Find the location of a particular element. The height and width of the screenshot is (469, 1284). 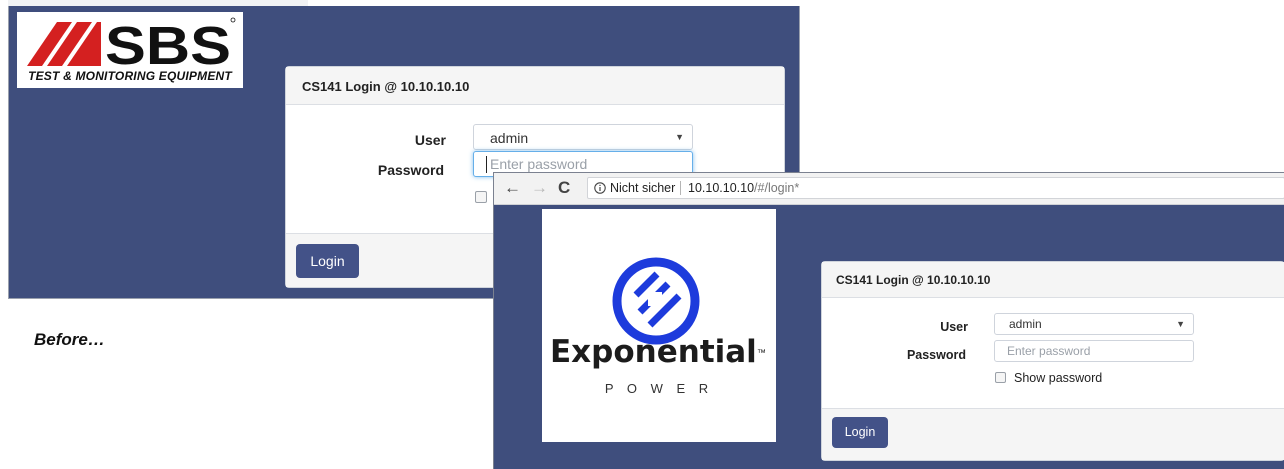

svg-text: SBS is located at coordinates (168, 42).